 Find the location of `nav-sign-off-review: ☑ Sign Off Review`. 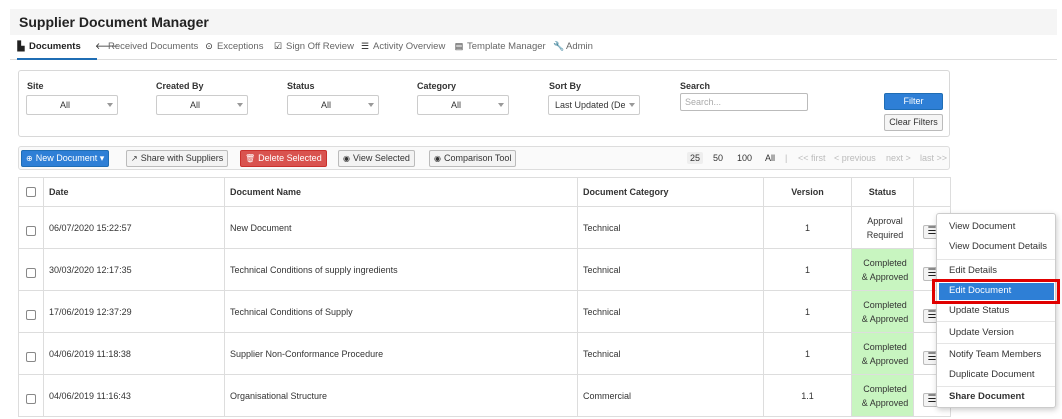

nav-sign-off-review: ☑ Sign Off Review is located at coordinates (313, 46).